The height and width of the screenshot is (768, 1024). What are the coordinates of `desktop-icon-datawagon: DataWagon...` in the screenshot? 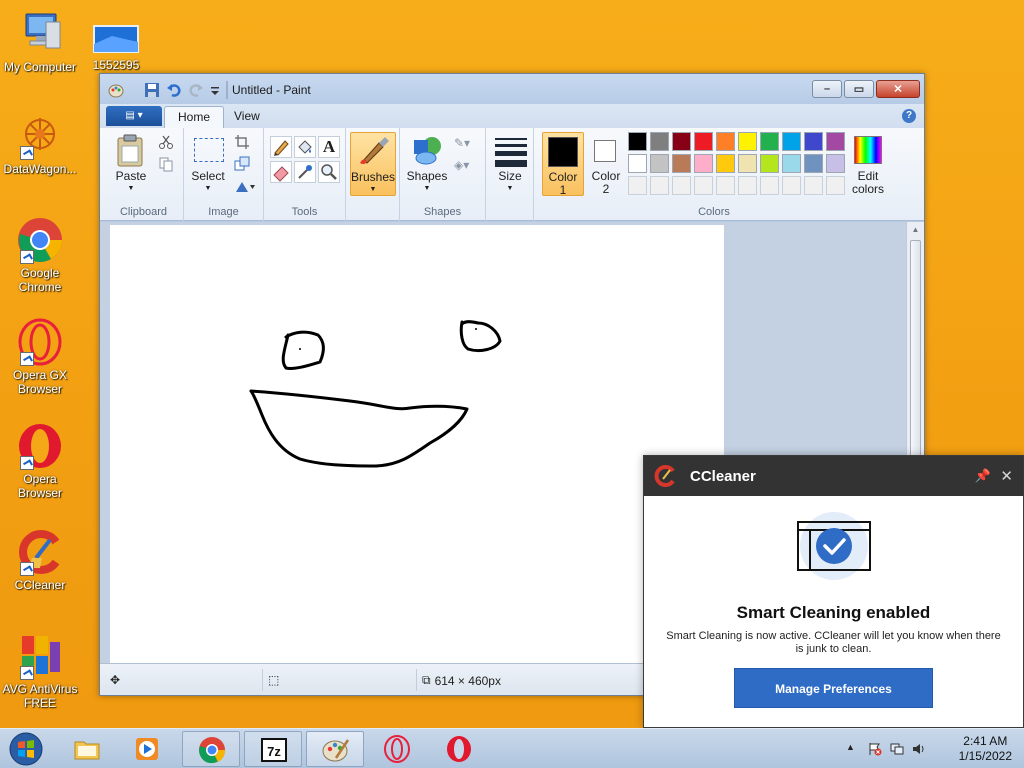 It's located at (40, 144).